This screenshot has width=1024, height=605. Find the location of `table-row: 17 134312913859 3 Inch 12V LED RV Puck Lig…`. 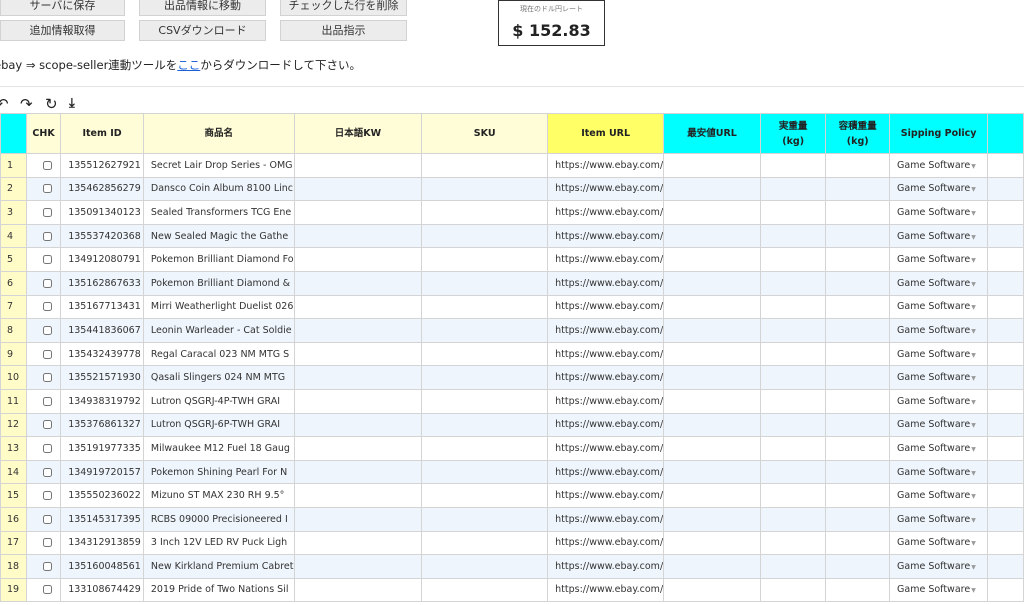

table-row: 17 134312913859 3 Inch 12V LED RV Puck Lig… is located at coordinates (512, 543).